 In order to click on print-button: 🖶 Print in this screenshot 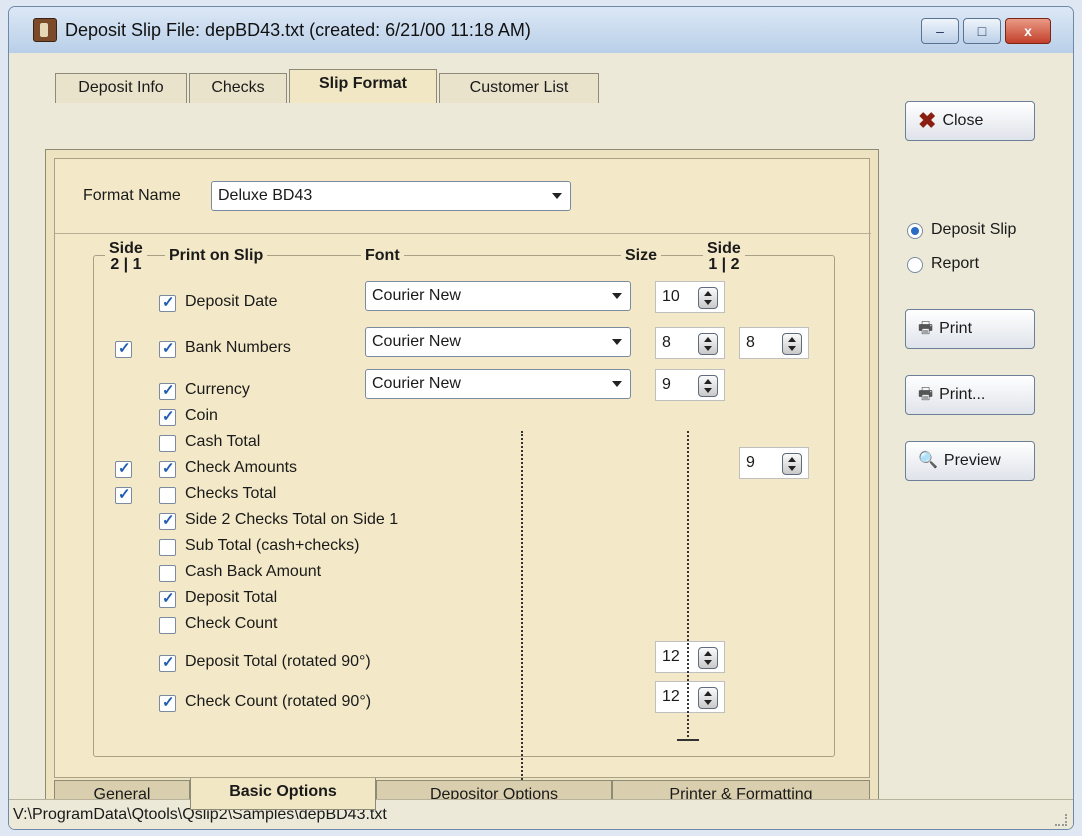, I will do `click(970, 329)`.